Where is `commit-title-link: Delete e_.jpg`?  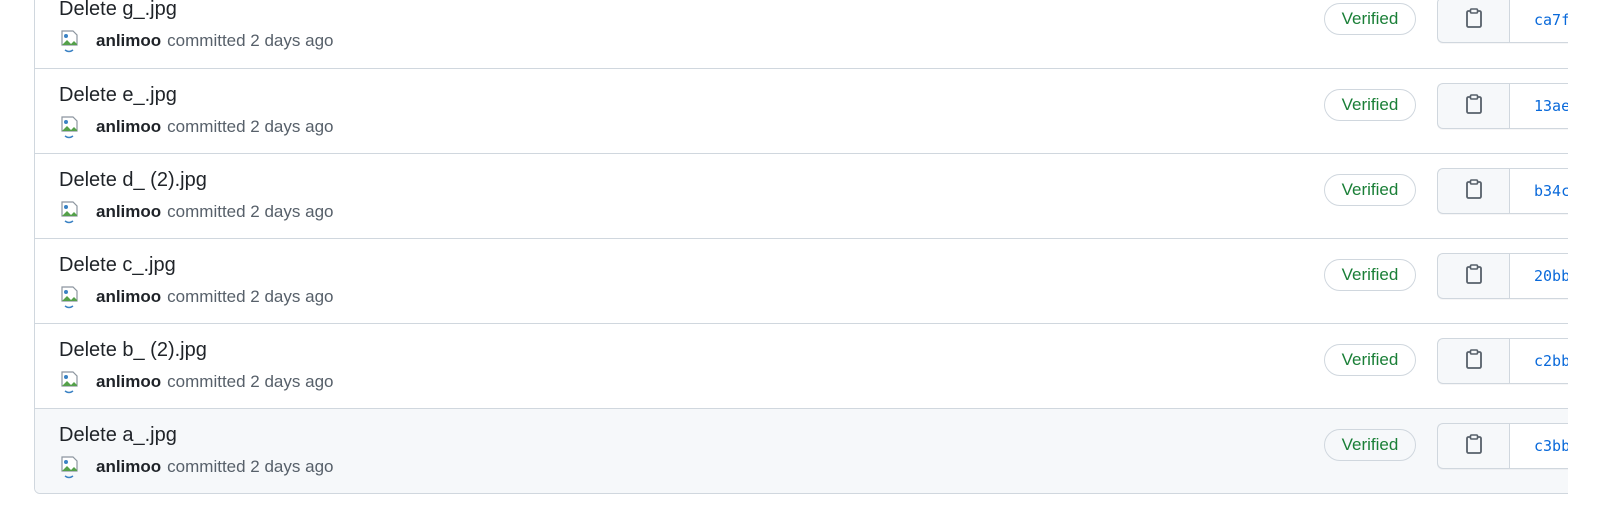 commit-title-link: Delete e_.jpg is located at coordinates (118, 95).